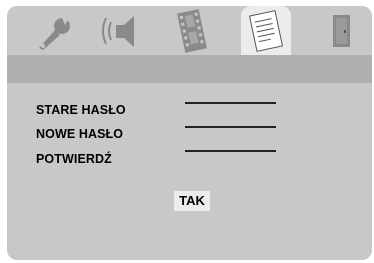 This screenshot has height=263, width=374. I want to click on tab-exit, so click(342, 31).